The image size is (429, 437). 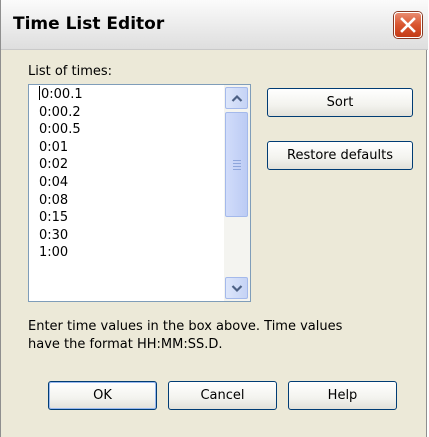 What do you see at coordinates (89, 24) in the screenshot?
I see `window-title: Time List Editor` at bounding box center [89, 24].